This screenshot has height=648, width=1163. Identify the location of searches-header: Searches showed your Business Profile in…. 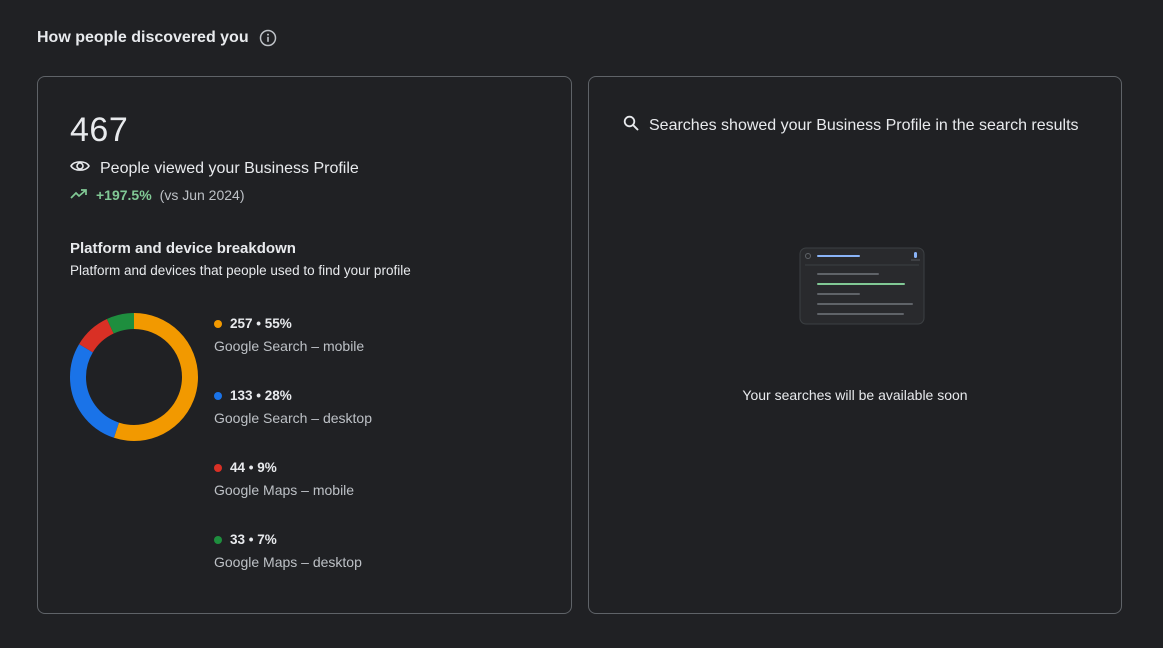
(851, 125).